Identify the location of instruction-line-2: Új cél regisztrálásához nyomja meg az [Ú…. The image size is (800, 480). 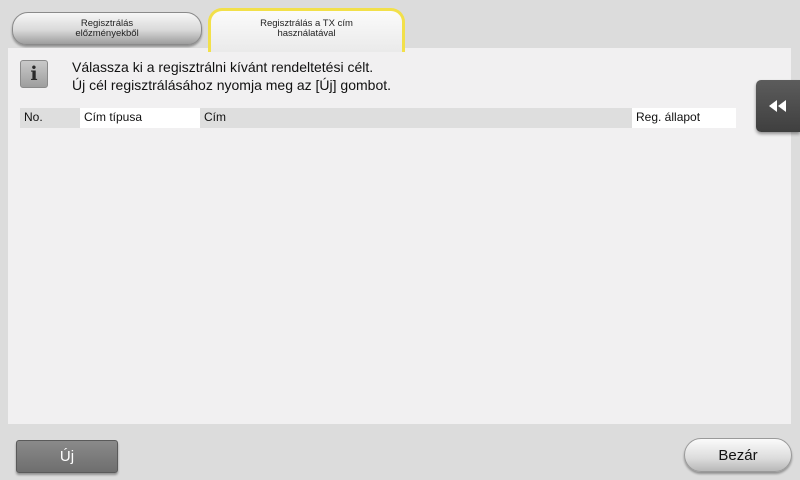
(232, 85).